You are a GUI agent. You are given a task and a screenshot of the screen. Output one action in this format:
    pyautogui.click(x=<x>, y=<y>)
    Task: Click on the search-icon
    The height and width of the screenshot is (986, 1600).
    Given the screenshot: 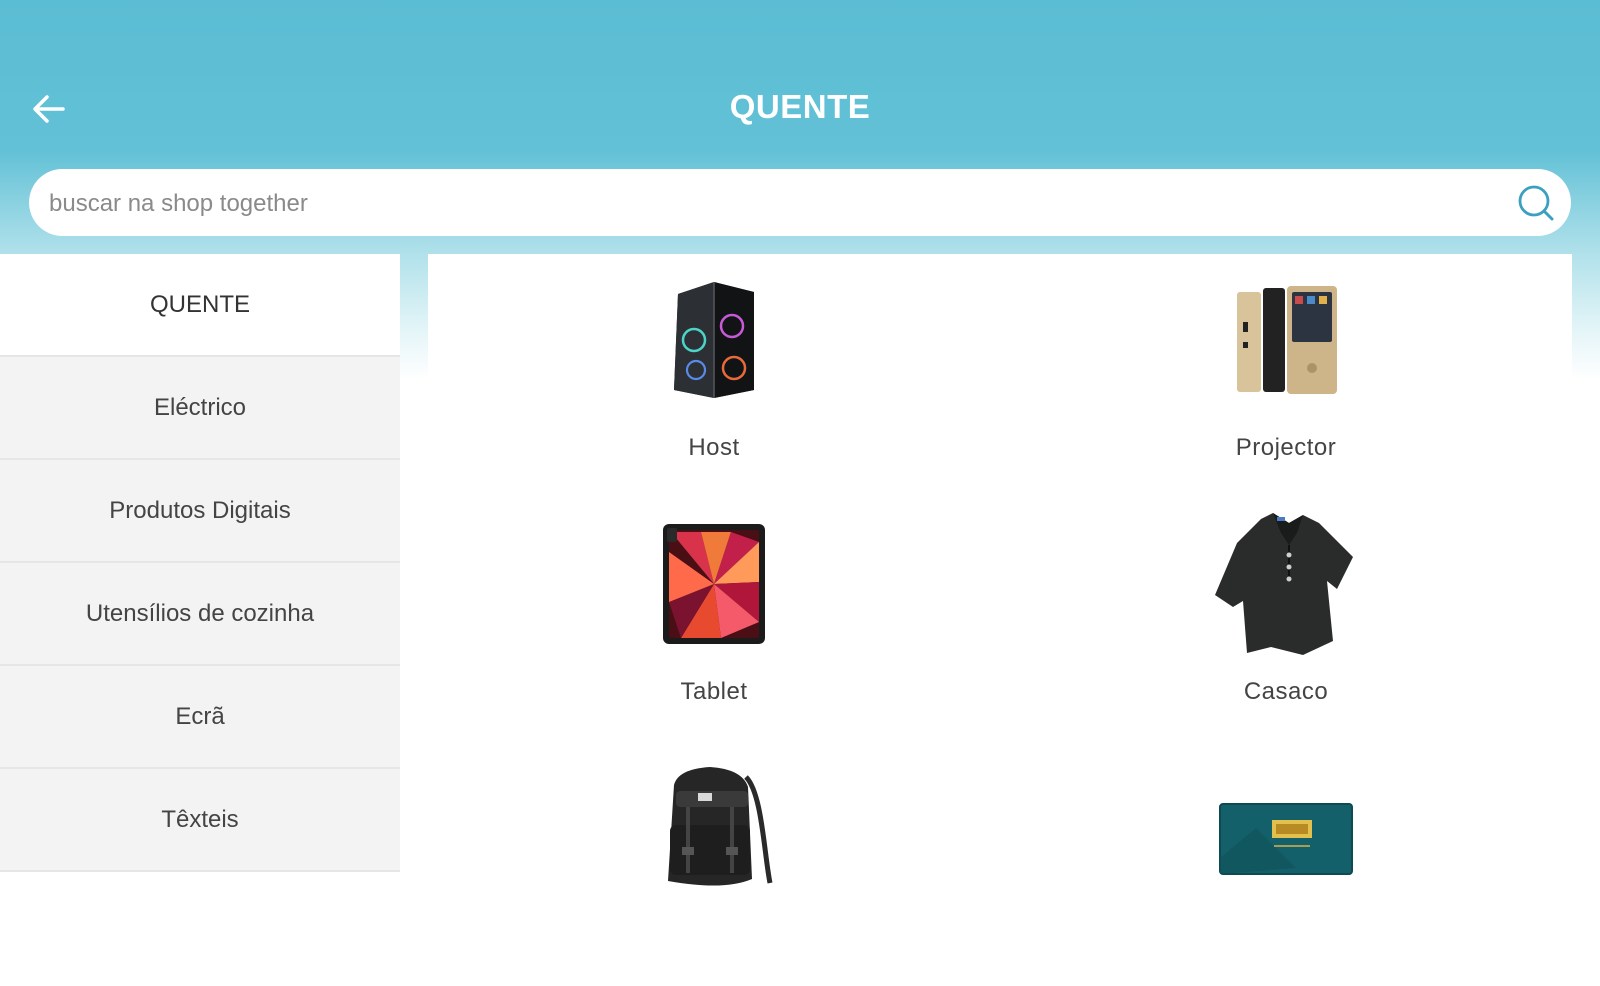 What is the action you would take?
    pyautogui.click(x=1536, y=203)
    